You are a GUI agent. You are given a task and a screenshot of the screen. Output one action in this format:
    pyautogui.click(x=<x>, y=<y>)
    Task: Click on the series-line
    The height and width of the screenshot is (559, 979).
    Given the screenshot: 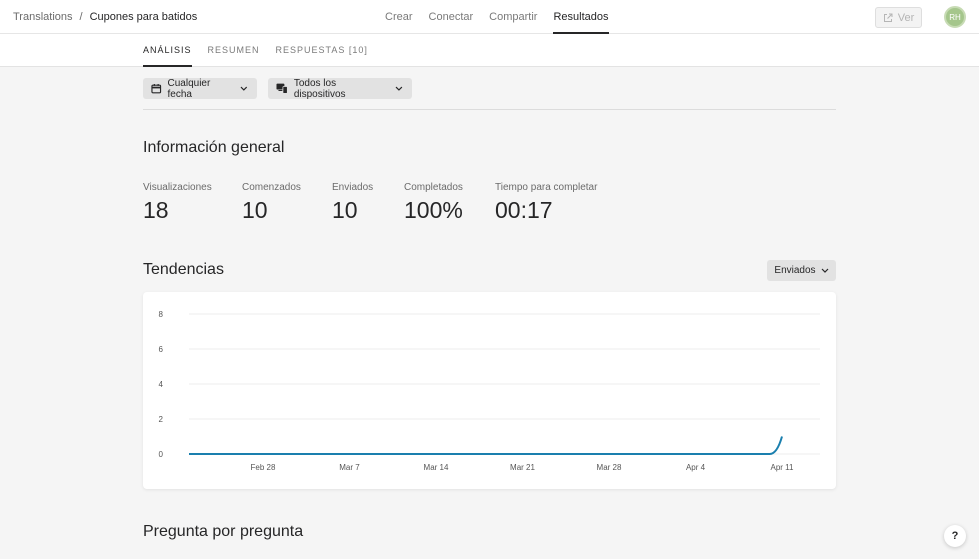 What is the action you would take?
    pyautogui.click(x=486, y=445)
    